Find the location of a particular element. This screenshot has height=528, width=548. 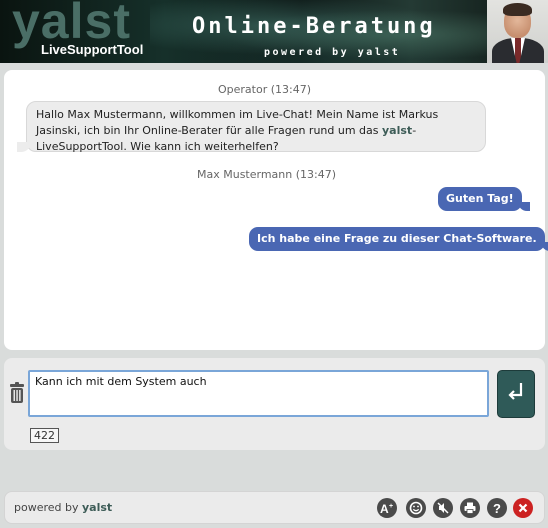

visitor-message-bubble: Guten Tag! is located at coordinates (484, 199).